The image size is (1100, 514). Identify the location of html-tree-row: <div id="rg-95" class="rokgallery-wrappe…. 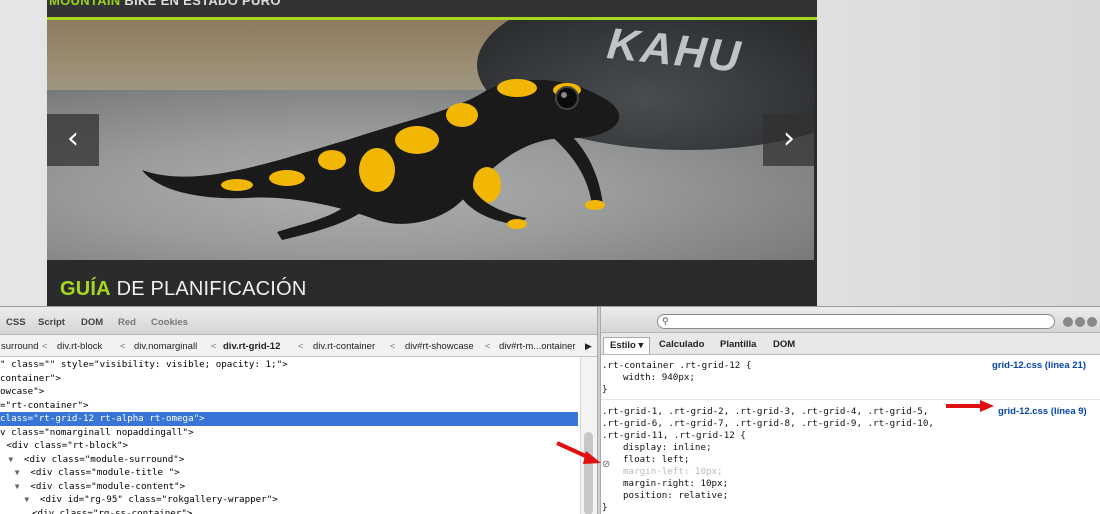
(139, 500).